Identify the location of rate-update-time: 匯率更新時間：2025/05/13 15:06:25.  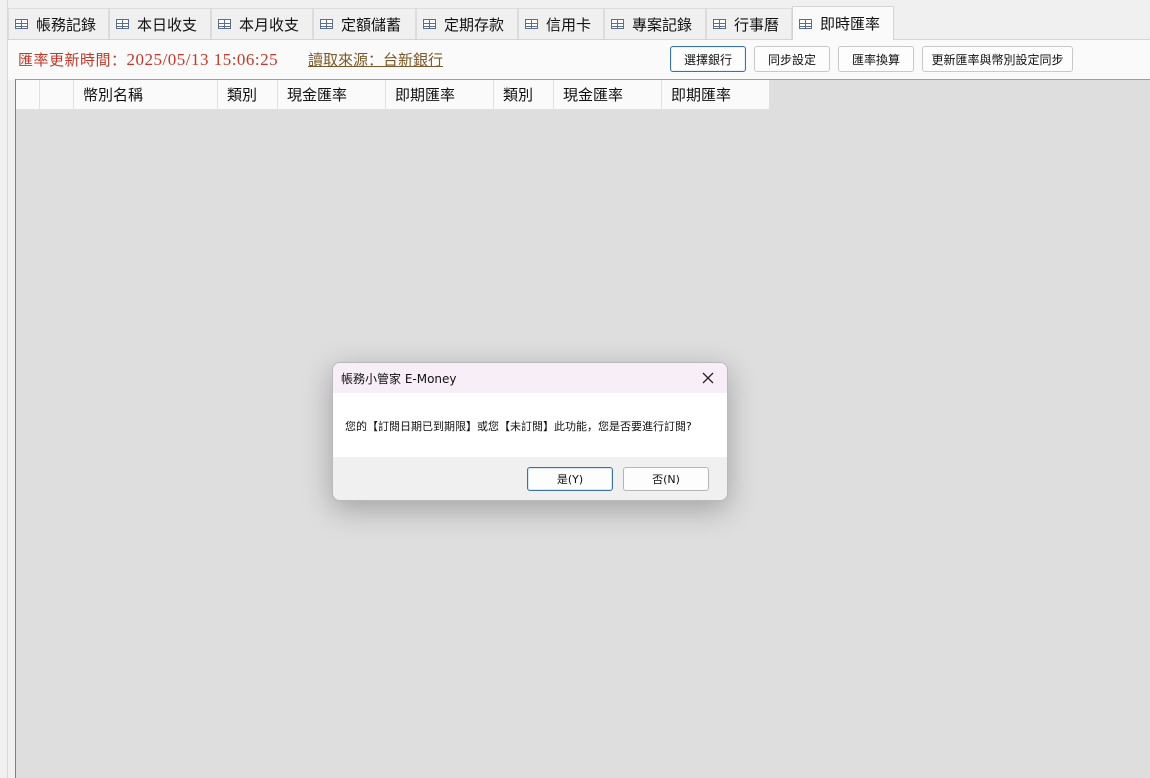
(148, 59).